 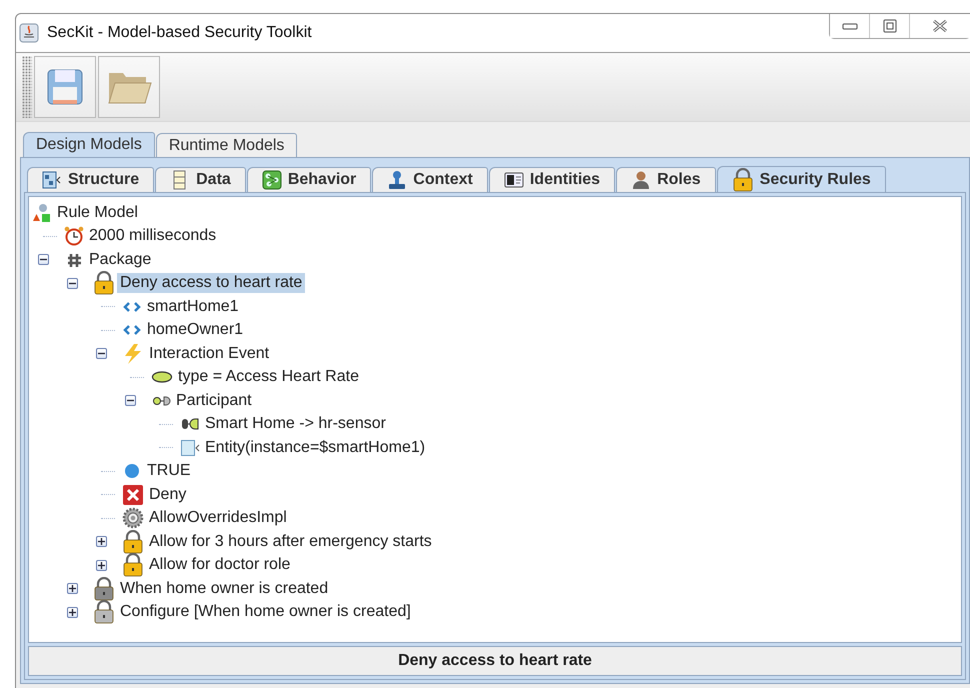 I want to click on tree-node: Rule Model, so click(x=97, y=212).